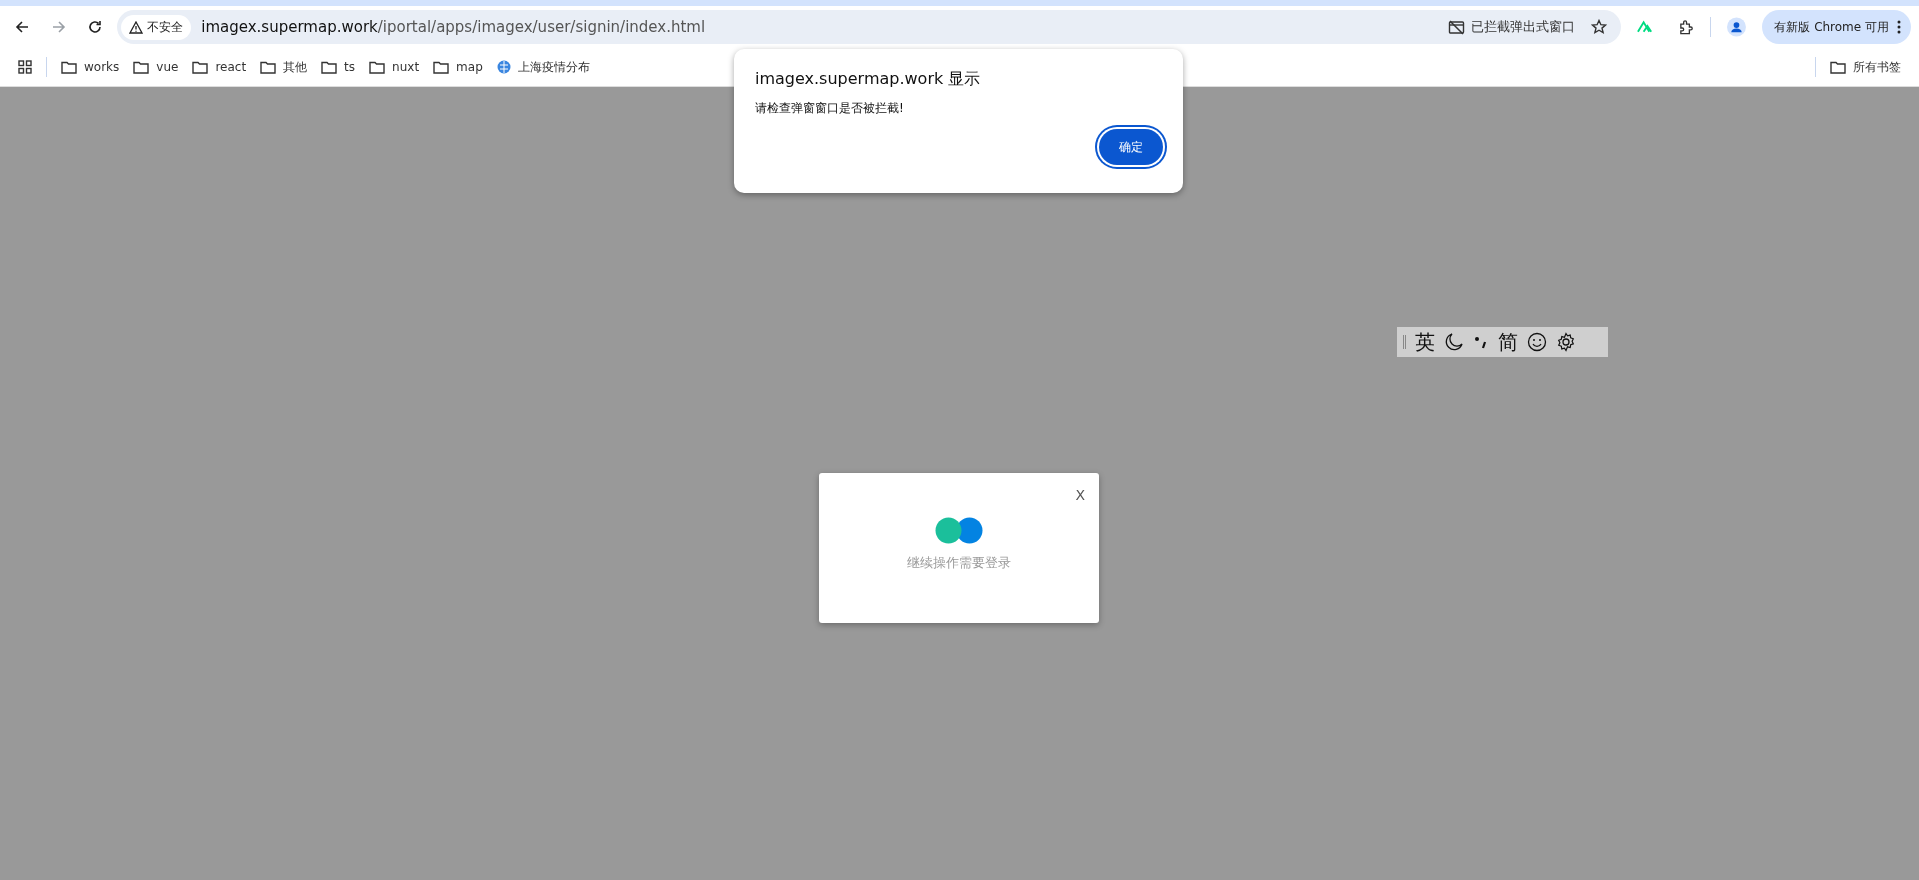 The image size is (1919, 880). I want to click on smiley-icon, so click(1537, 342).